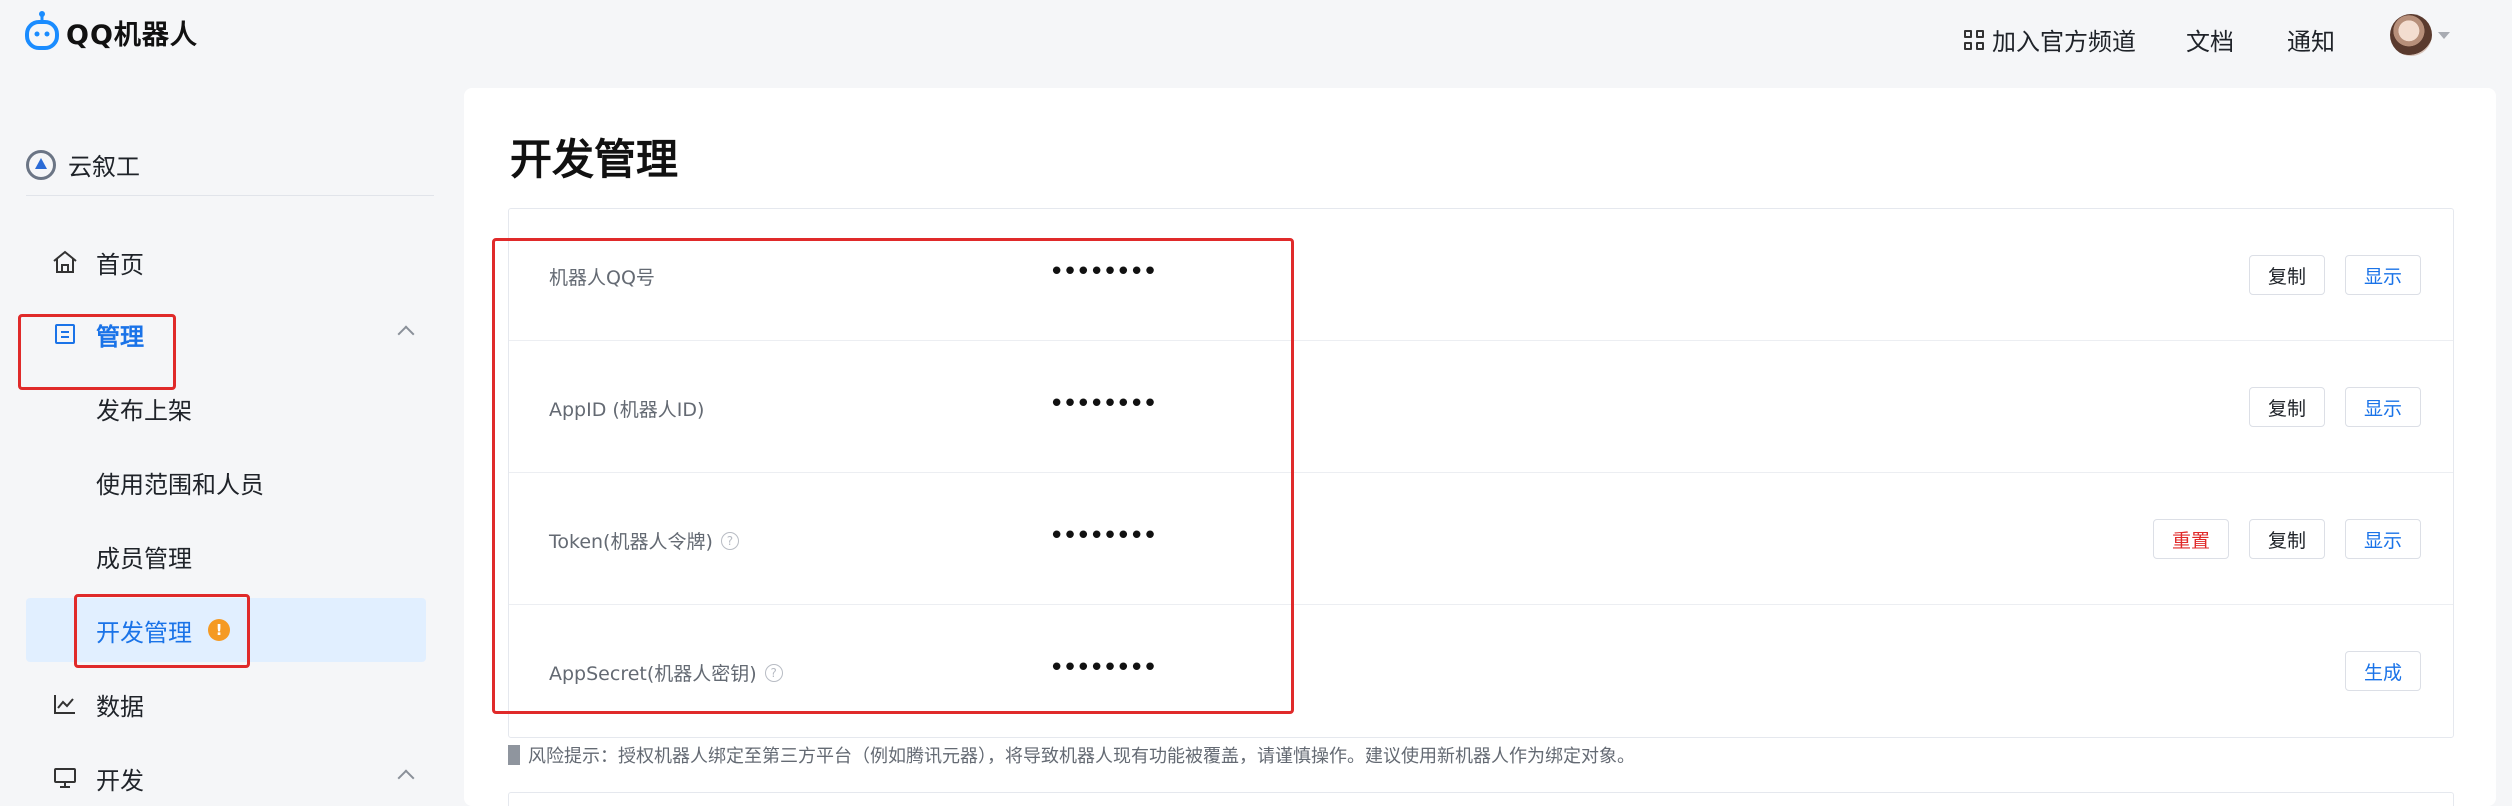 Image resolution: width=2512 pixels, height=806 pixels. I want to click on sidebar-item-label: 数据, so click(120, 706).